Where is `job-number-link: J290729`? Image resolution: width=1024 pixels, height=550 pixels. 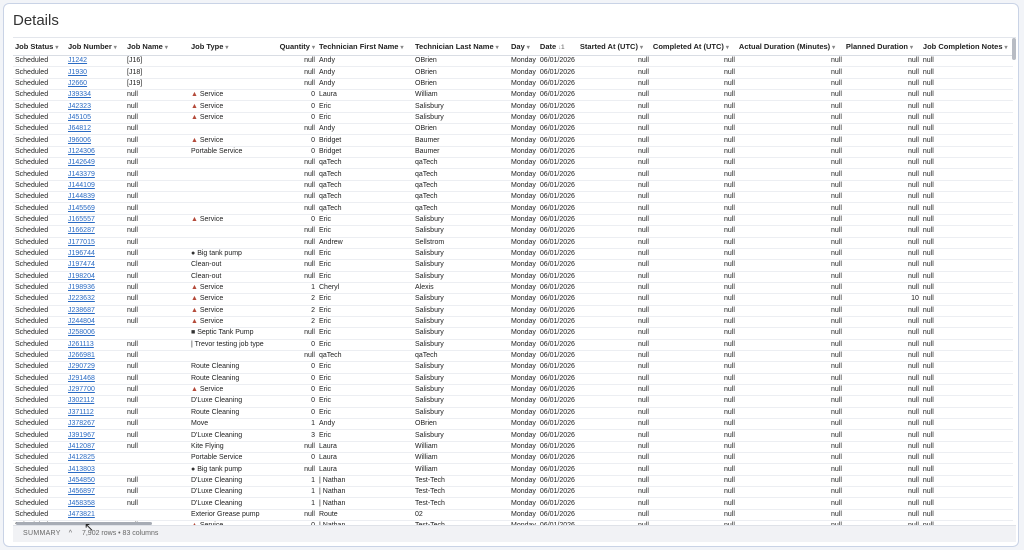 job-number-link: J290729 is located at coordinates (81, 366).